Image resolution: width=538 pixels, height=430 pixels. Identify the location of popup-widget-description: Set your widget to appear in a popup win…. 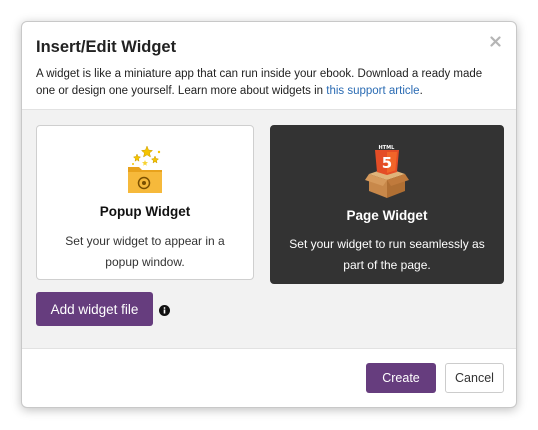
(145, 251).